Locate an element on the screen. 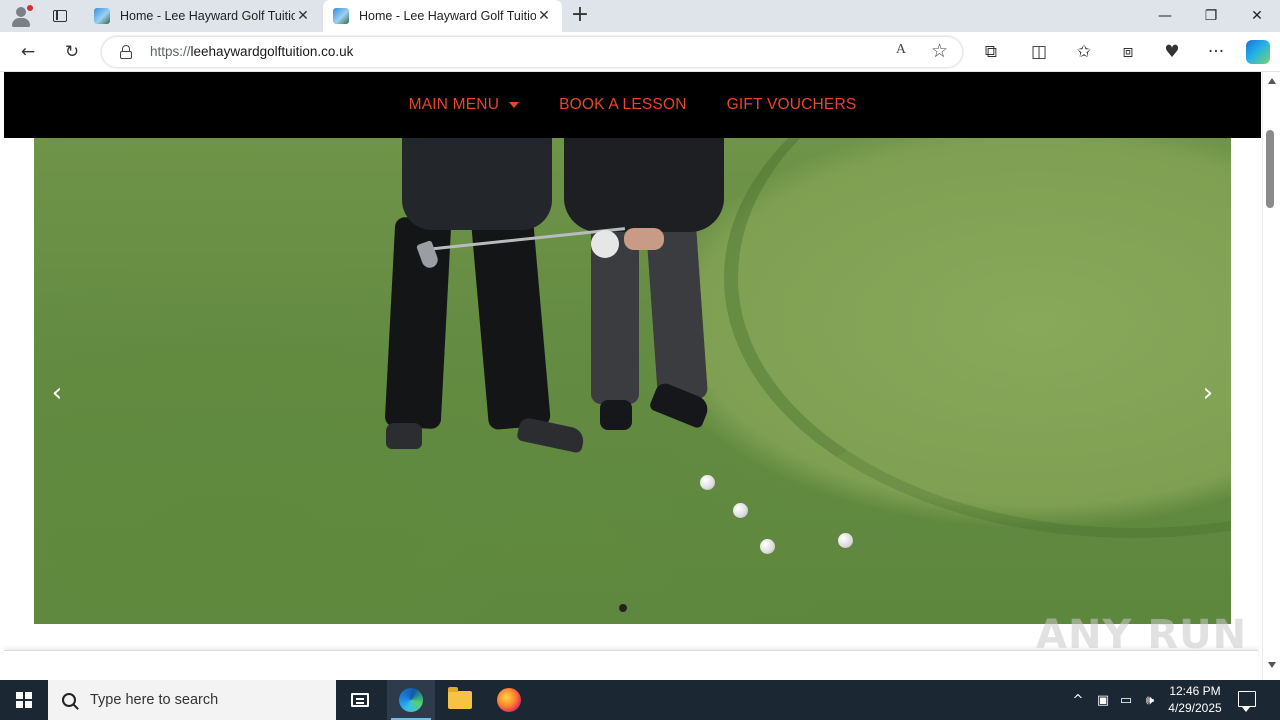 The height and width of the screenshot is (720, 1280). site-navigation: MAIN MENU BOOK A LESSON GIFT VOUCHERS is located at coordinates (632, 105).